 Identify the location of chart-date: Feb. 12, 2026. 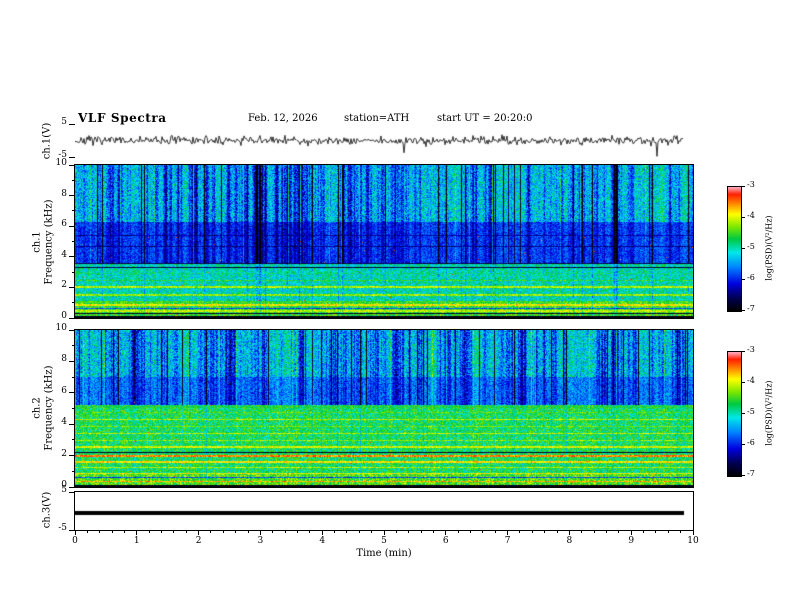
(283, 118).